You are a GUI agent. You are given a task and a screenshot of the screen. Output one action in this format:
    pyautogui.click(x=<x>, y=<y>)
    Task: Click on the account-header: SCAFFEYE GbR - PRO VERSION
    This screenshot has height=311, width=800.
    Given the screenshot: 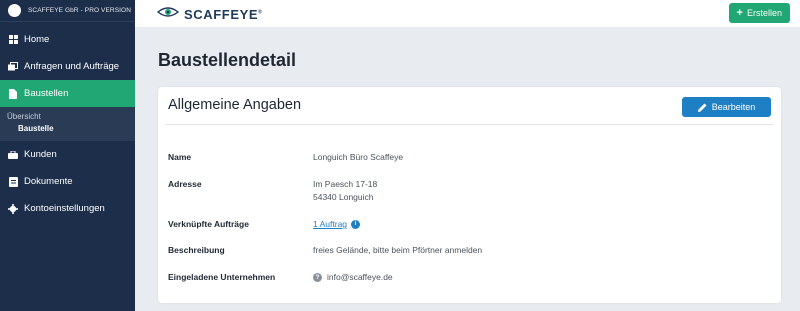 What is the action you would take?
    pyautogui.click(x=67, y=11)
    